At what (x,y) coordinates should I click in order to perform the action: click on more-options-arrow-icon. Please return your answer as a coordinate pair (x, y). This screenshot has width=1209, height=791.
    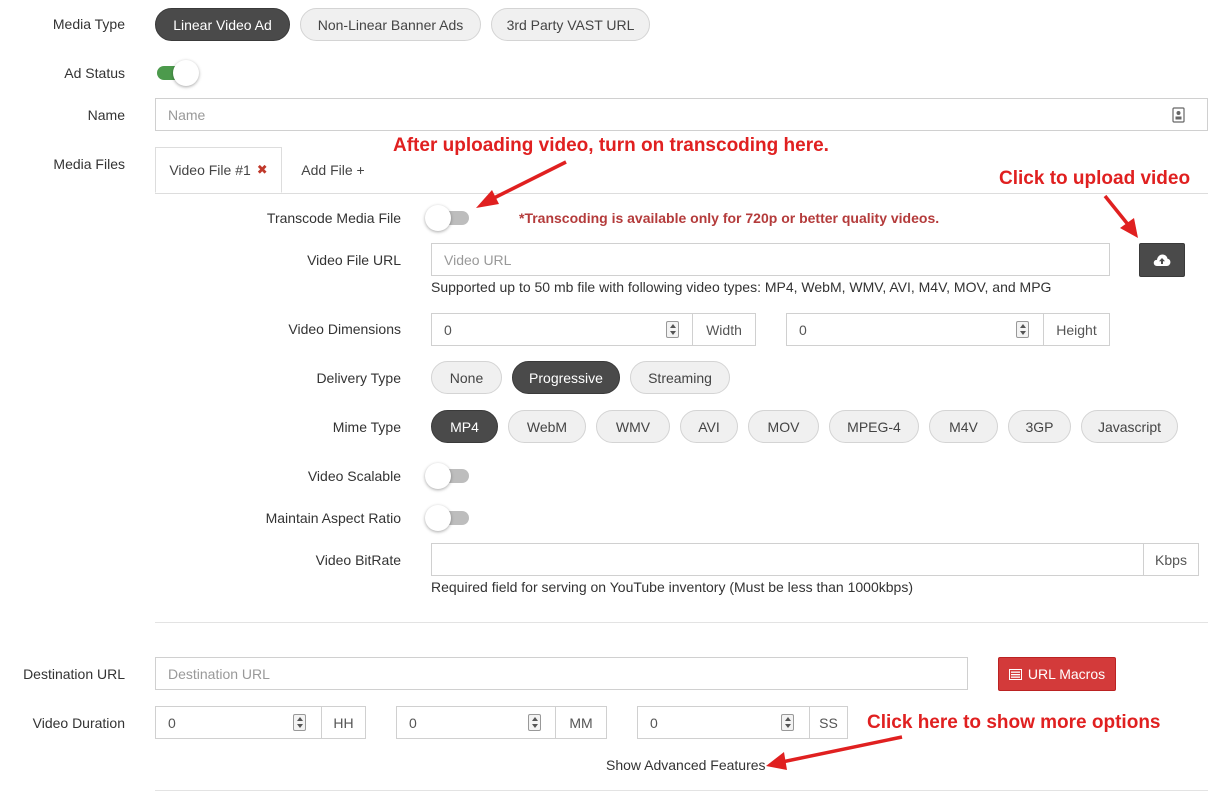
    Looking at the image, I should click on (834, 752).